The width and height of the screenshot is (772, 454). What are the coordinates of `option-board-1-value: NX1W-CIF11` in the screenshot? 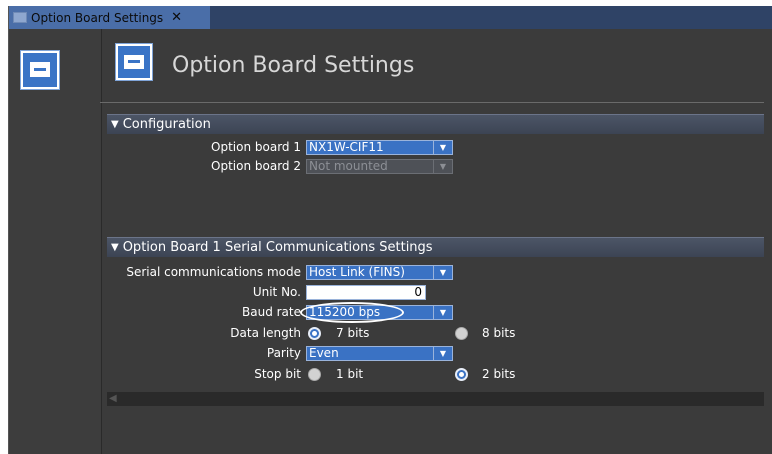 It's located at (346, 147).